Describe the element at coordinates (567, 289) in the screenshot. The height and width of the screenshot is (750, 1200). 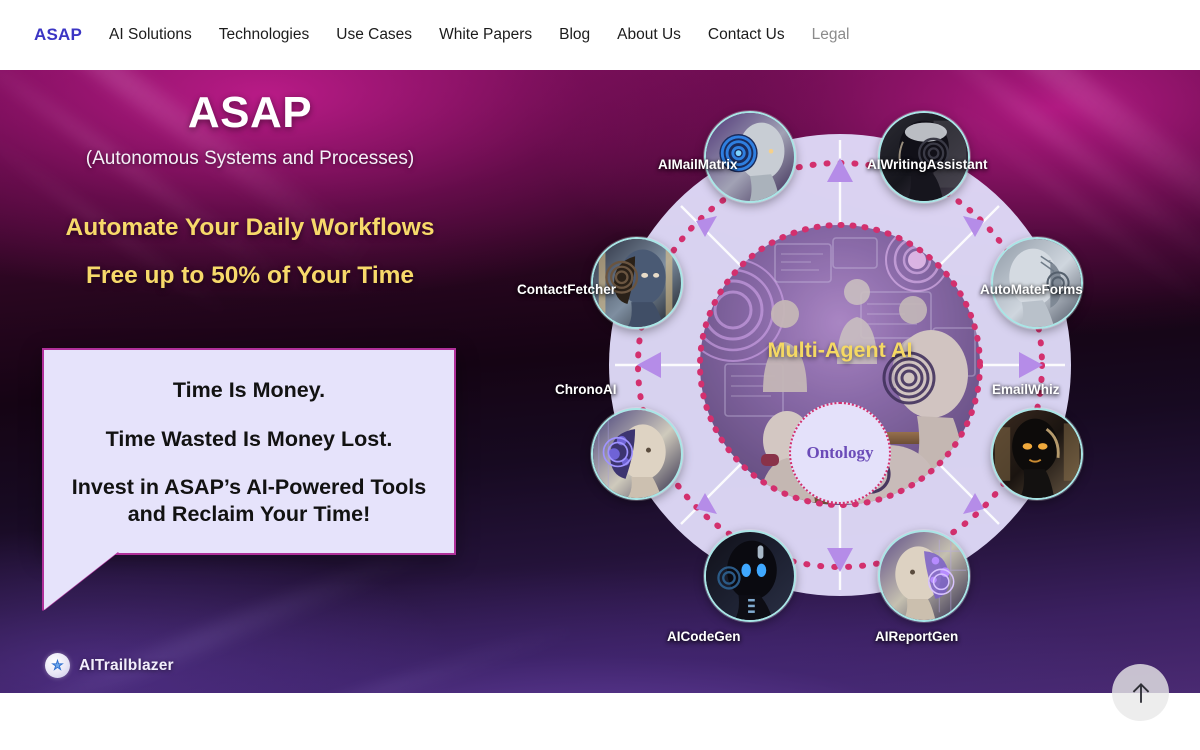
I see `agent-label-contactfetcher: ContactFetcher` at that location.